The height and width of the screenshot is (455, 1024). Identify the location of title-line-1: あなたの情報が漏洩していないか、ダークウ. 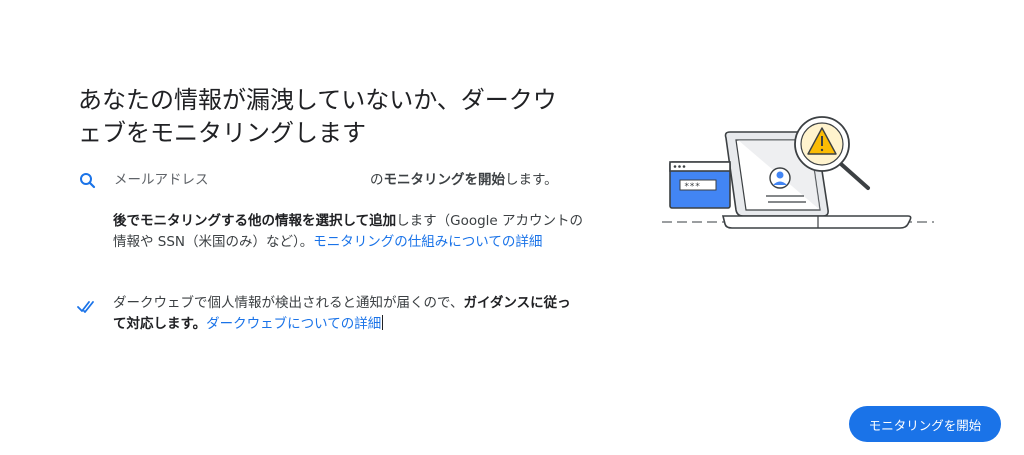
(317, 100).